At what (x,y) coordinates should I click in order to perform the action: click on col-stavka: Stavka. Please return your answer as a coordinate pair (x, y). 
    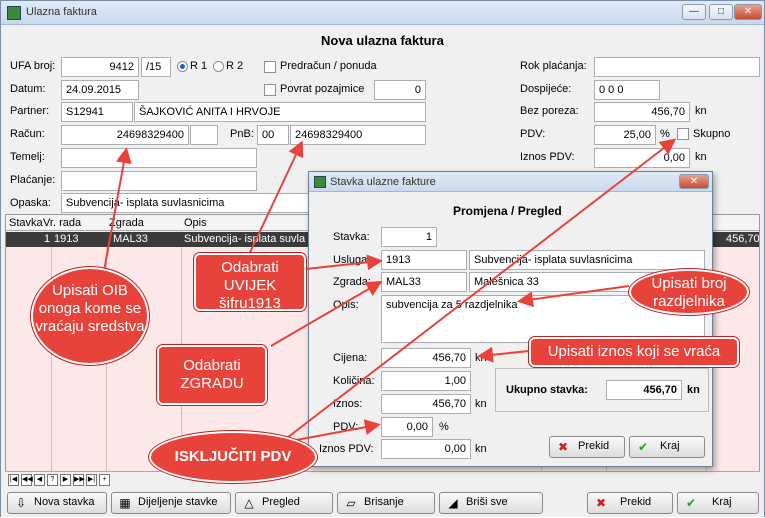
    Looking at the image, I should click on (26, 223).